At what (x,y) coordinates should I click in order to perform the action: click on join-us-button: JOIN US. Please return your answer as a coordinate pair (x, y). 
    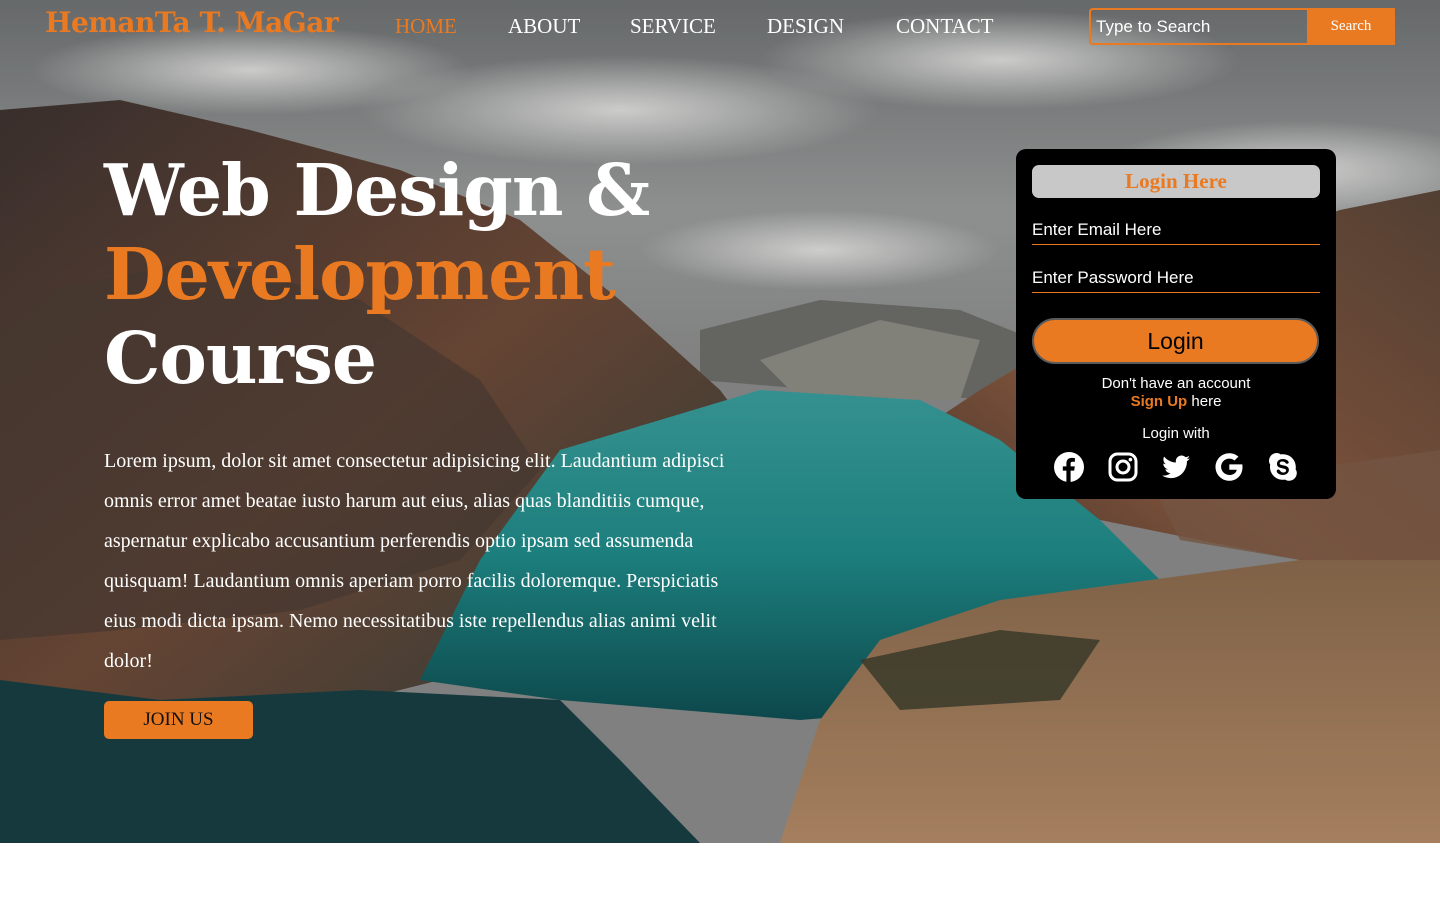
    Looking at the image, I should click on (178, 720).